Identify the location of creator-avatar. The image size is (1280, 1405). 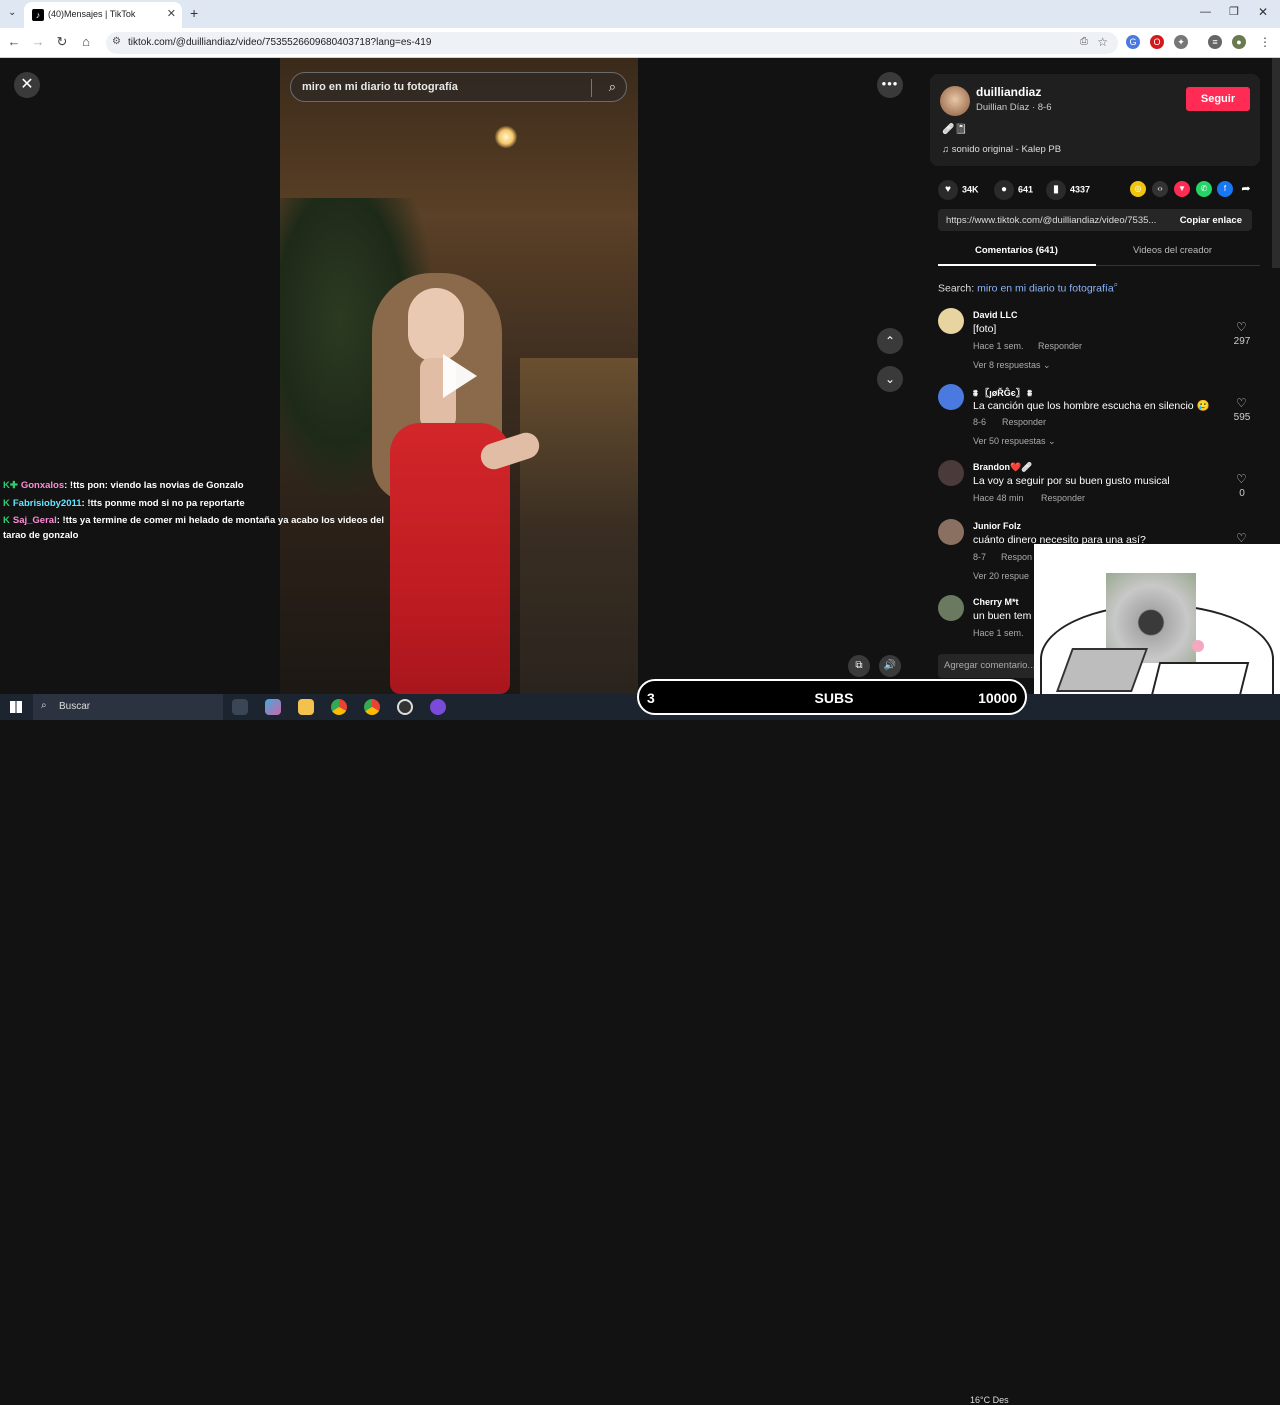
(955, 101).